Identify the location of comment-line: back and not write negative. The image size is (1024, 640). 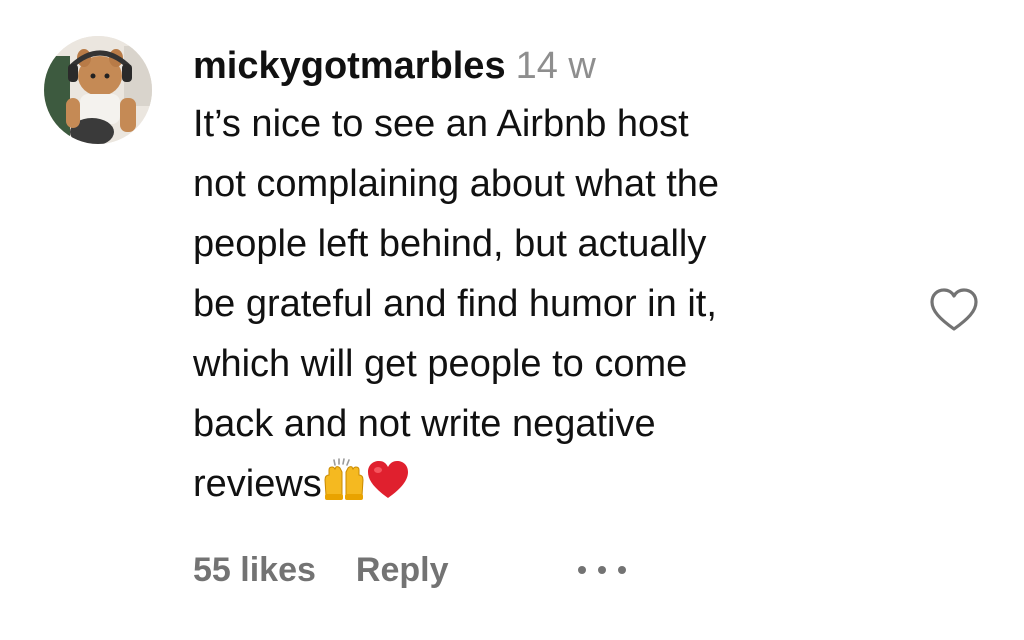
(424, 424).